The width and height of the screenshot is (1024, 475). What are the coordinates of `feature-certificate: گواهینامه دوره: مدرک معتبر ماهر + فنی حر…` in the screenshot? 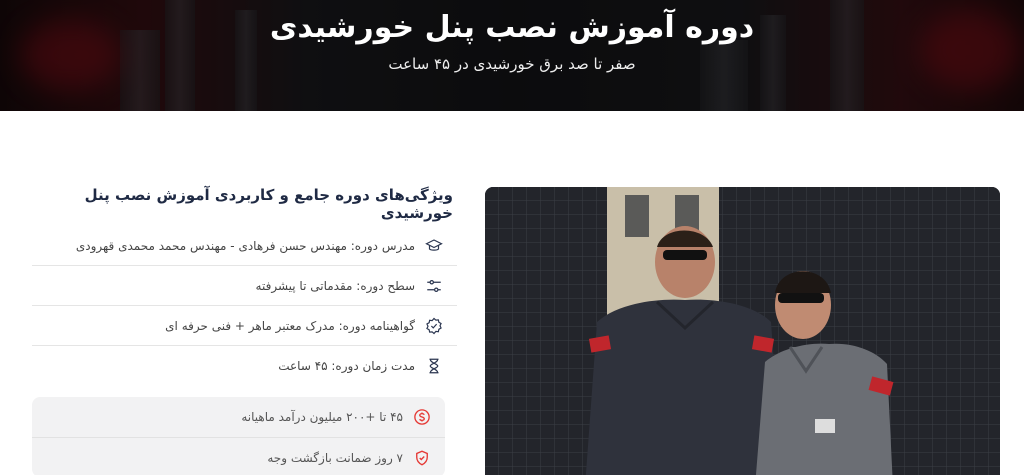 It's located at (244, 326).